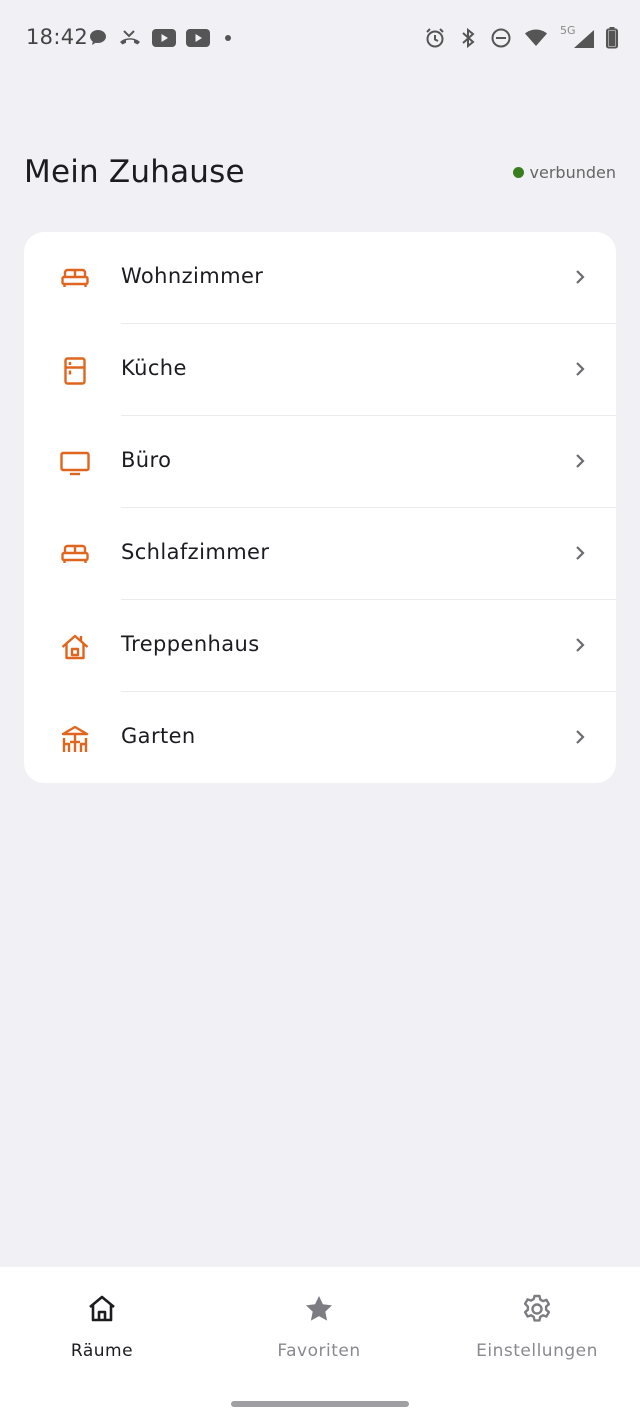 The width and height of the screenshot is (640, 1422). I want to click on system-icons: 5G, so click(521, 37).